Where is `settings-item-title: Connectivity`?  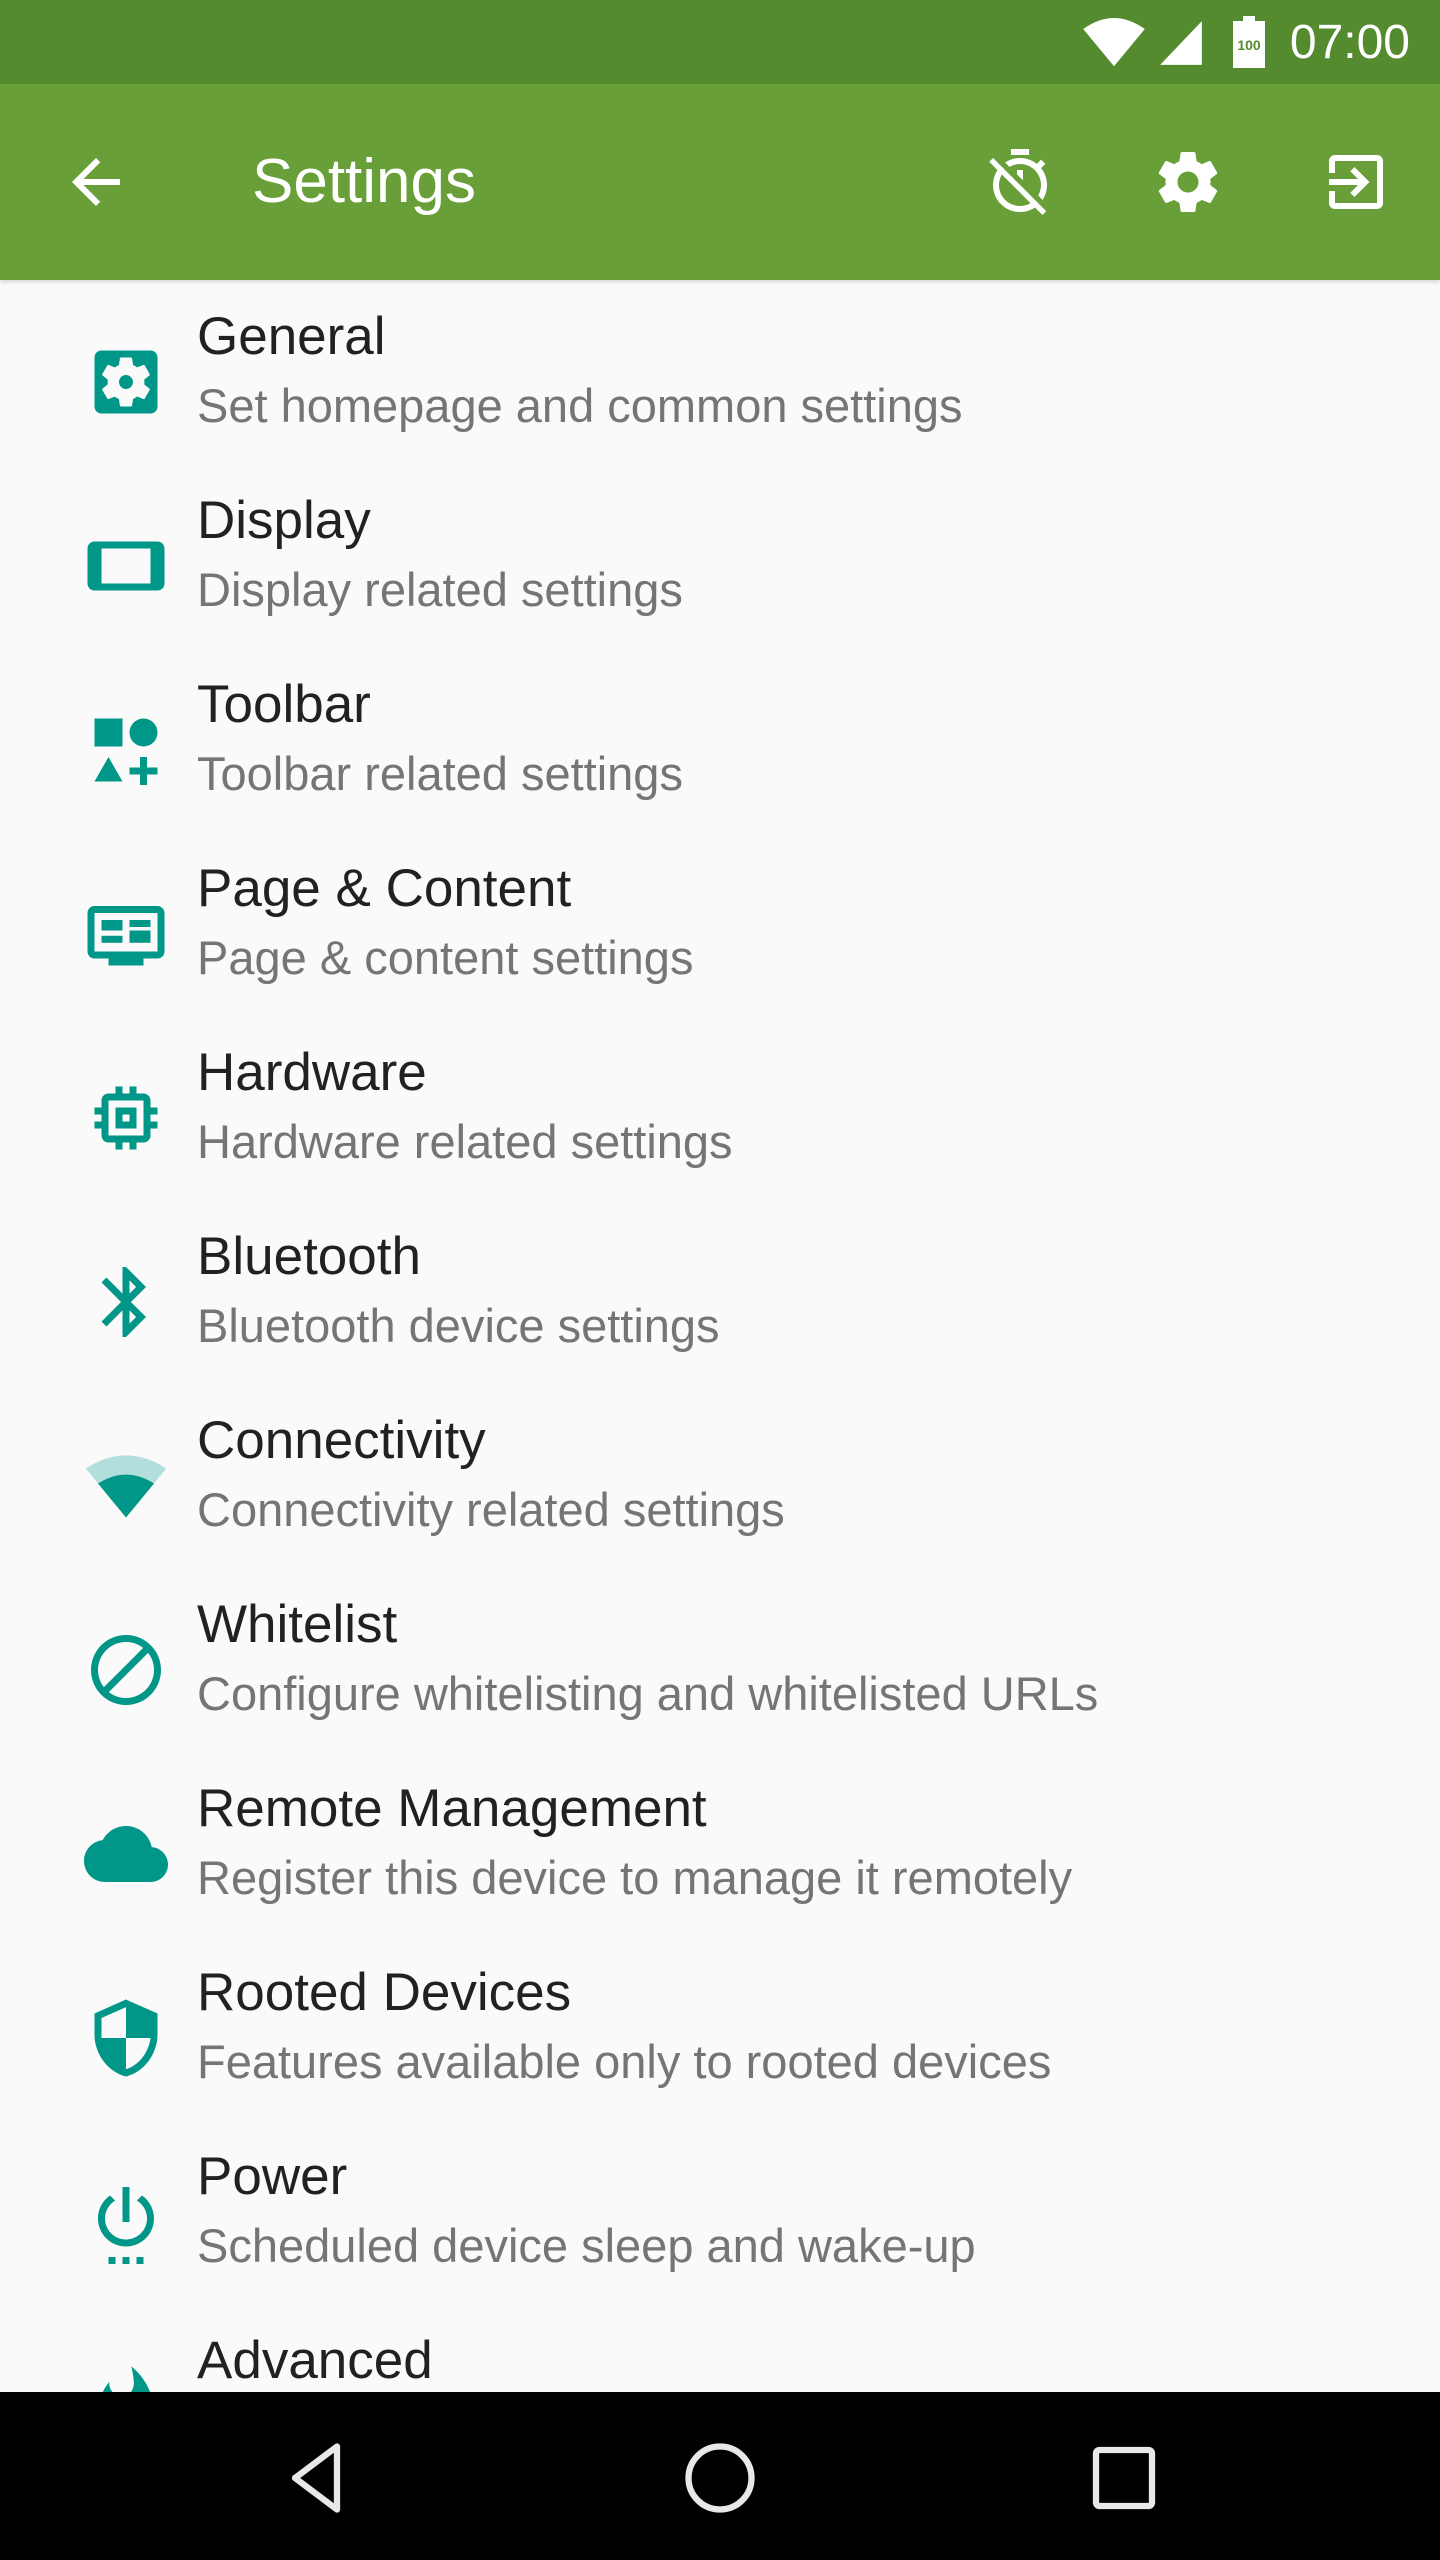 settings-item-title: Connectivity is located at coordinates (341, 1440).